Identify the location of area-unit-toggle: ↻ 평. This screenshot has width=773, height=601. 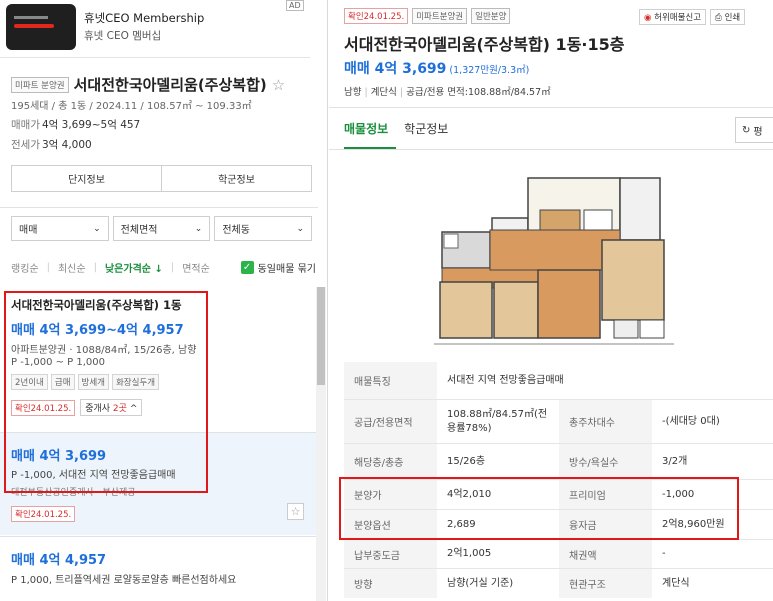
(754, 130).